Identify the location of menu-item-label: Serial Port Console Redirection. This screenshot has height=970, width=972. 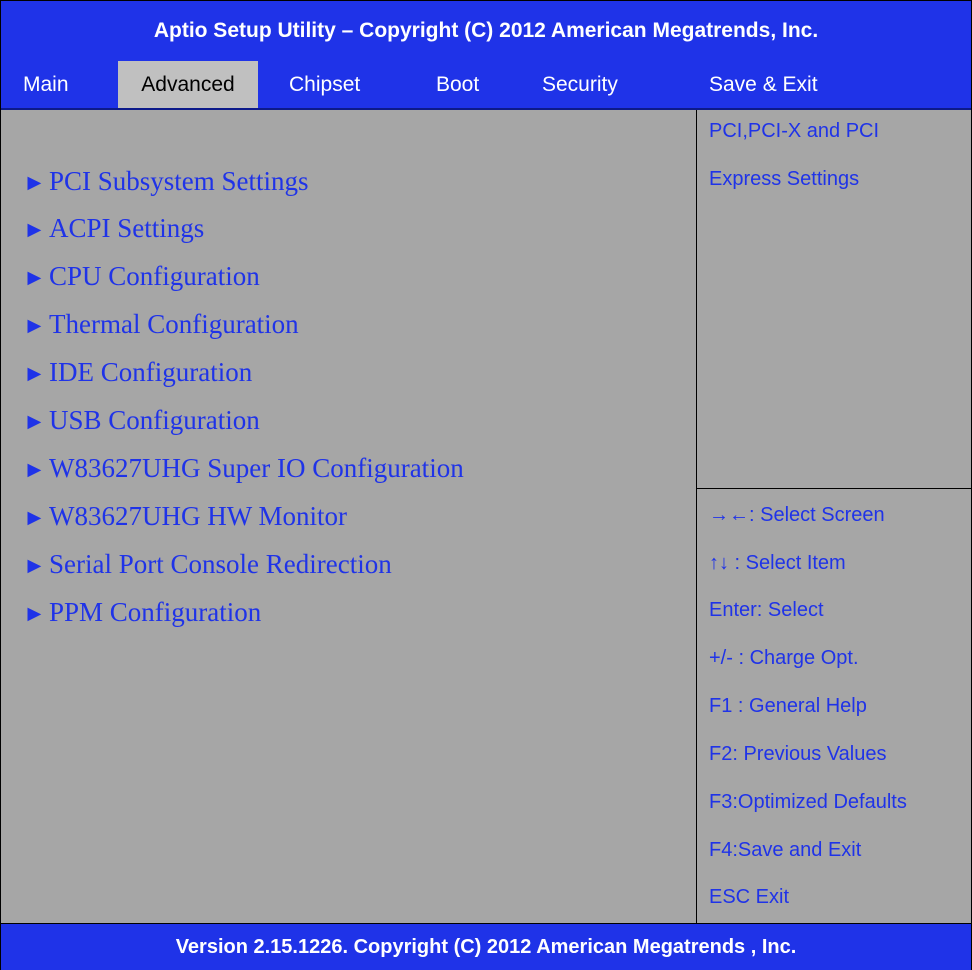
(220, 564).